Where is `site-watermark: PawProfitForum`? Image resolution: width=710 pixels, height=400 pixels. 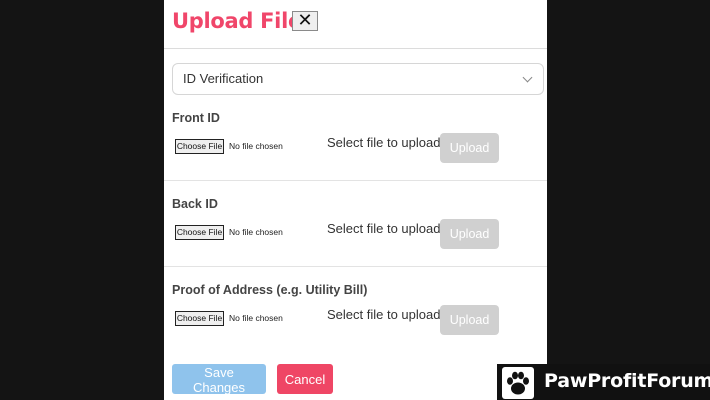 site-watermark: PawProfitForum is located at coordinates (603, 382).